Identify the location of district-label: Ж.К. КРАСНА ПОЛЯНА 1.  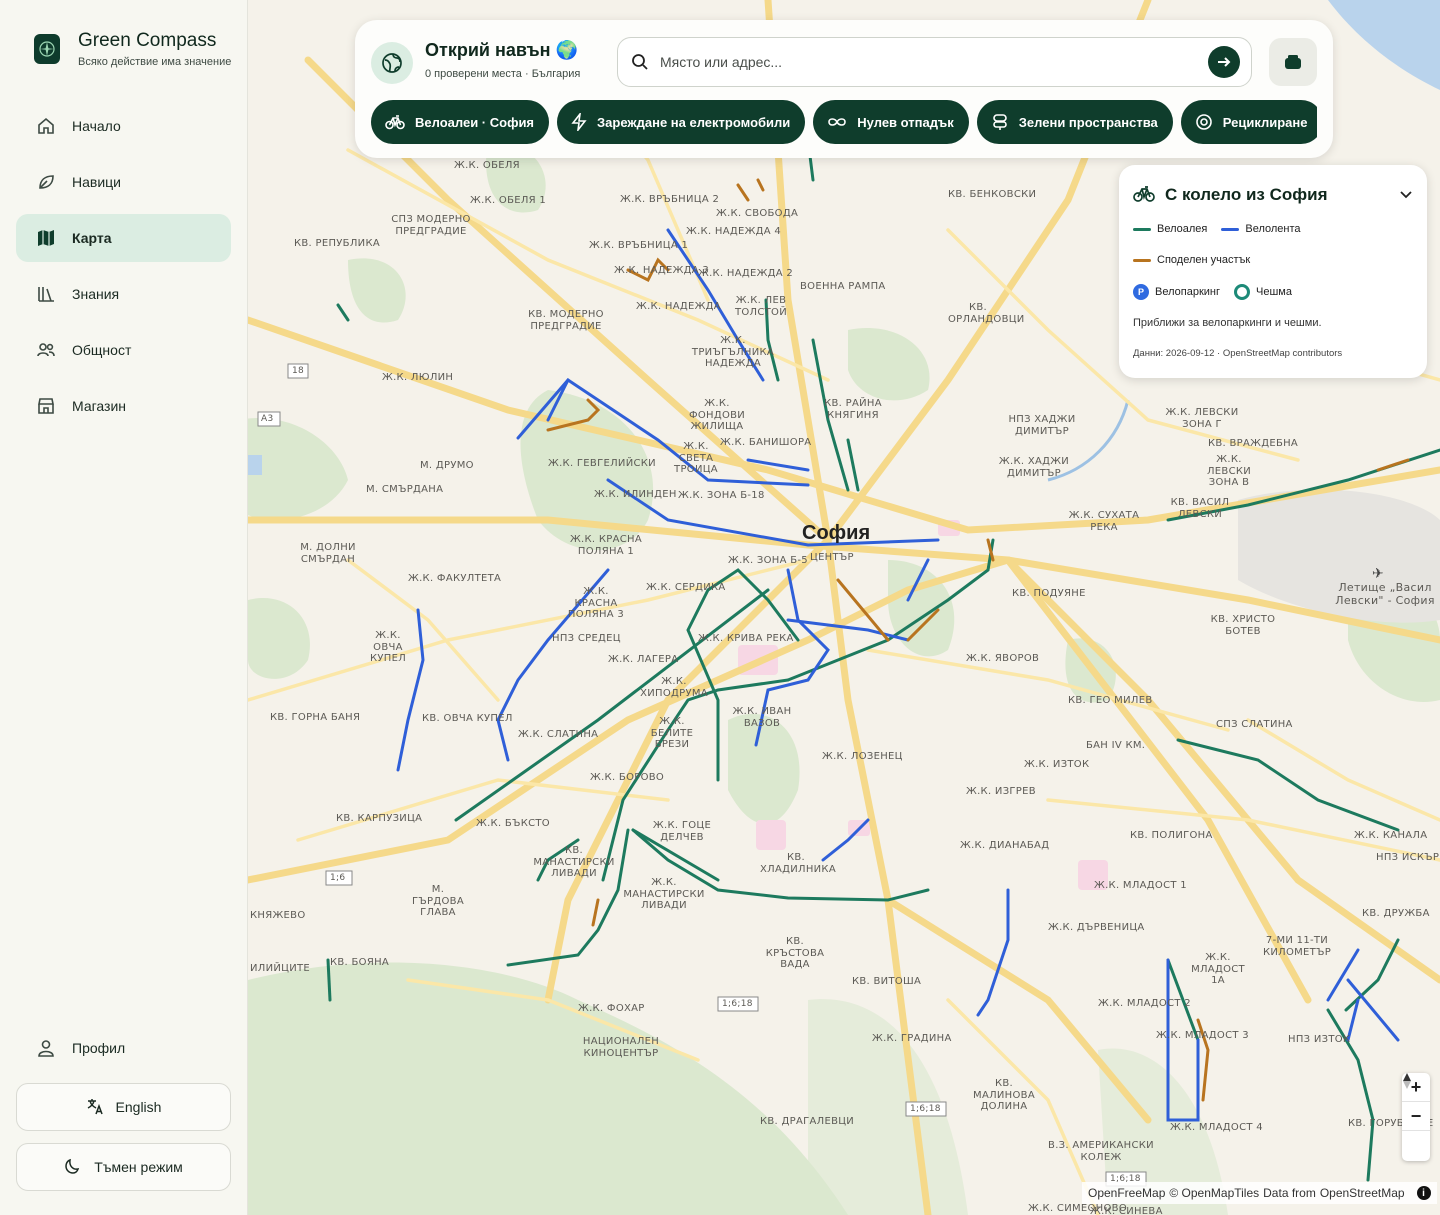
(606, 545).